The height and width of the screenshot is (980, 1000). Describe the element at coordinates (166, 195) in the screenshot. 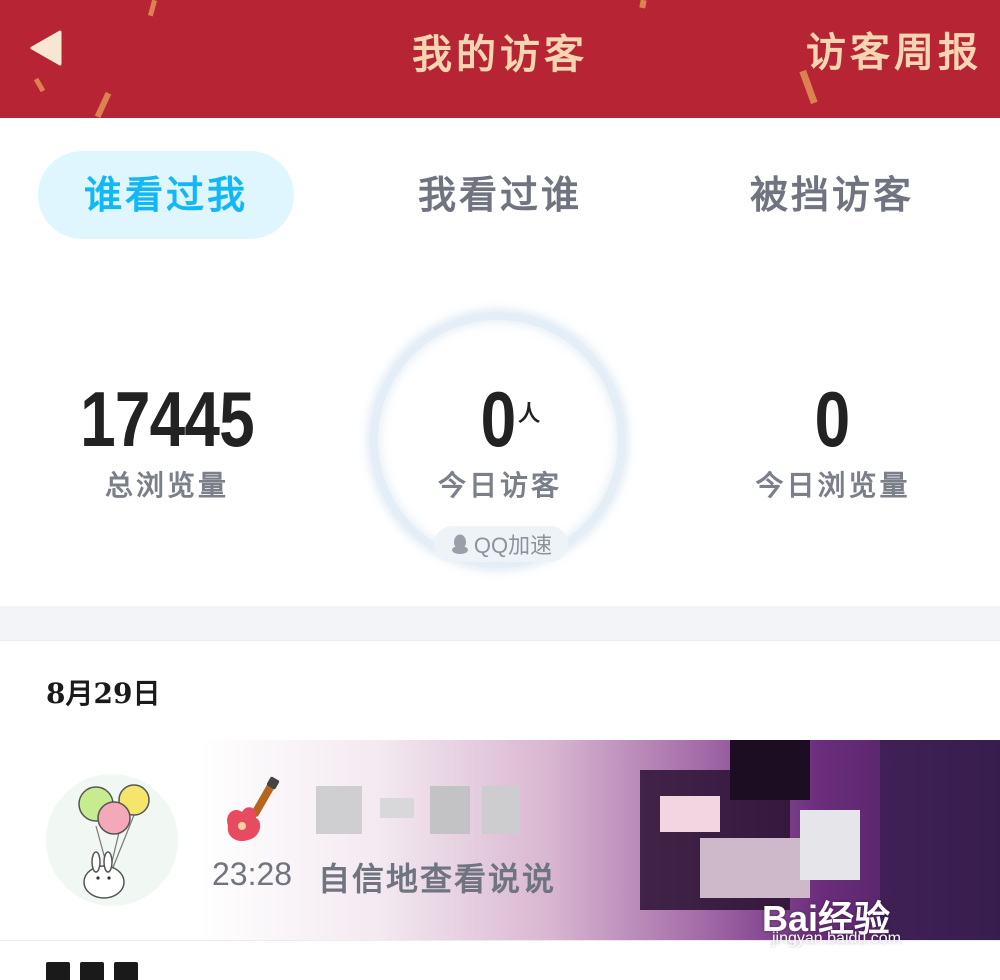

I see `tab-who-viewed-me: 谁看过我` at that location.